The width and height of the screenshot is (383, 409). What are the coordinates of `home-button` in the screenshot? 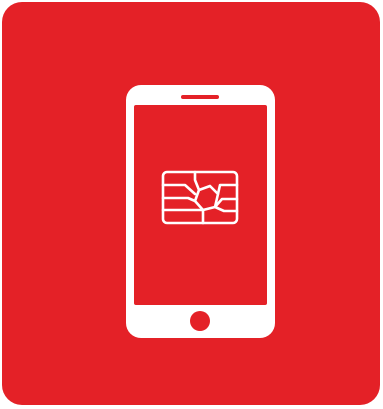 It's located at (200, 321).